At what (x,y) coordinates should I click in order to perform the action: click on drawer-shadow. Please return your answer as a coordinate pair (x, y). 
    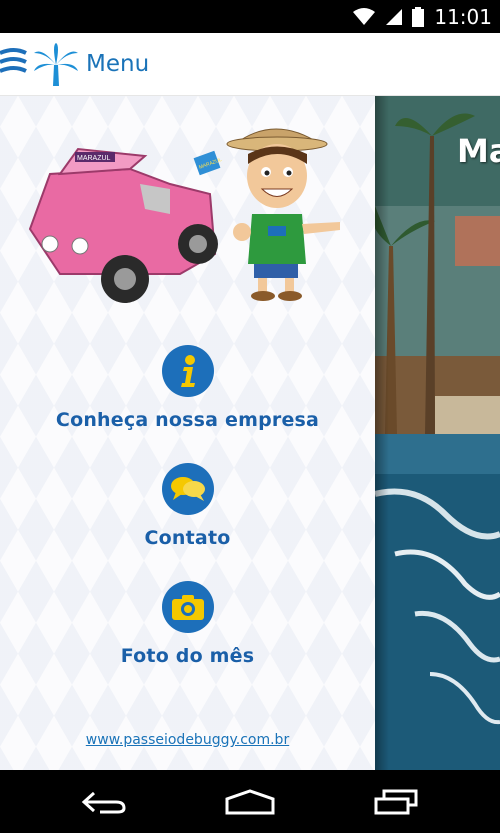
    Looking at the image, I should click on (382, 433).